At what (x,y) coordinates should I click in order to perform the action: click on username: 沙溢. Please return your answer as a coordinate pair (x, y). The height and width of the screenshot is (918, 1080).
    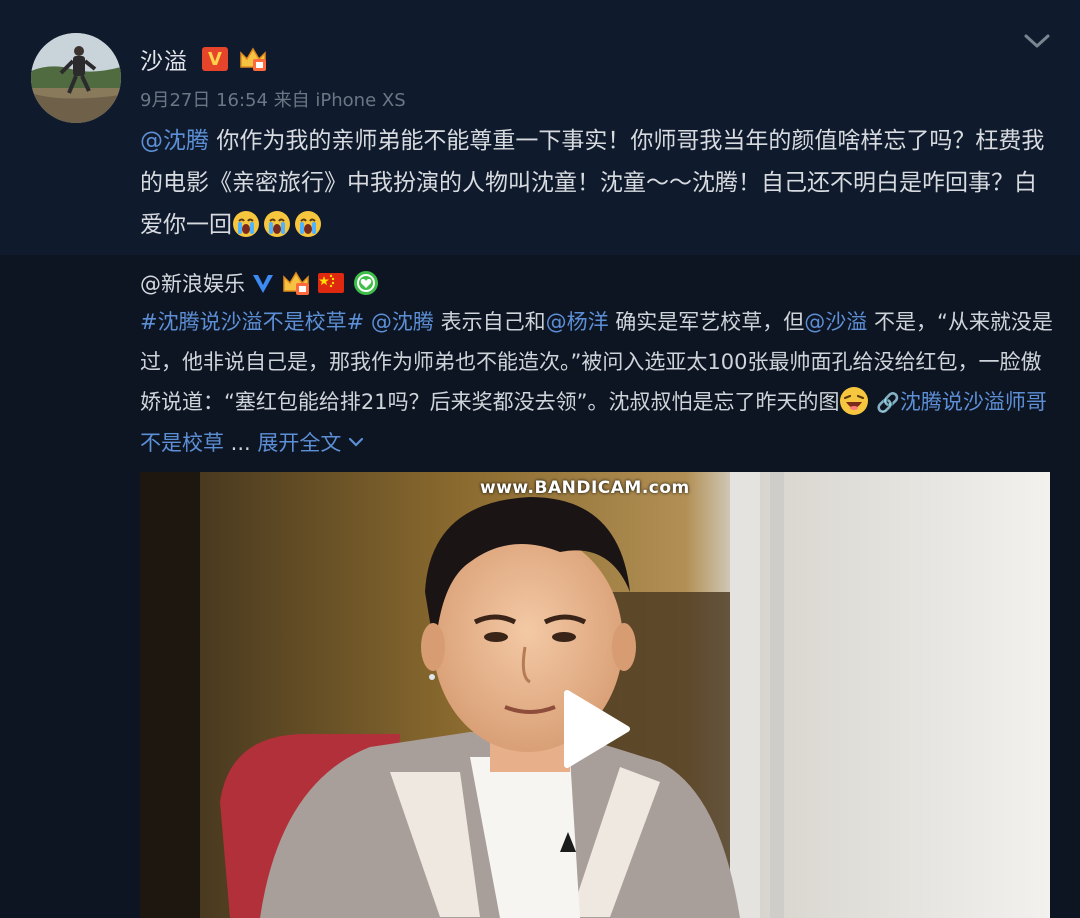
    Looking at the image, I should click on (164, 59).